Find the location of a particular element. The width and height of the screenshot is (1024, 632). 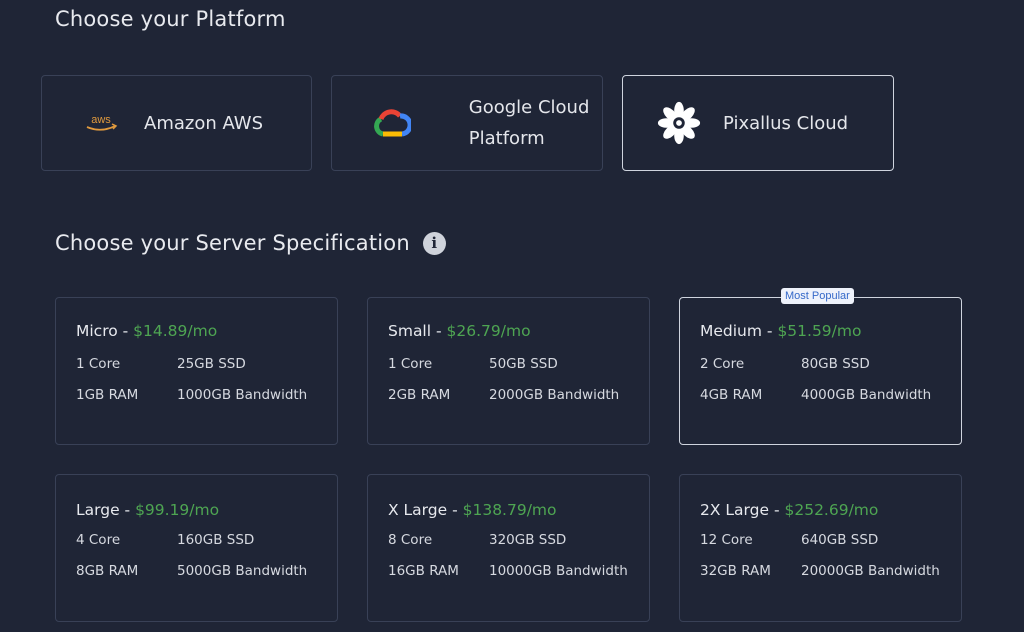

spec-section-title: Choose your Server Specification i is located at coordinates (250, 243).